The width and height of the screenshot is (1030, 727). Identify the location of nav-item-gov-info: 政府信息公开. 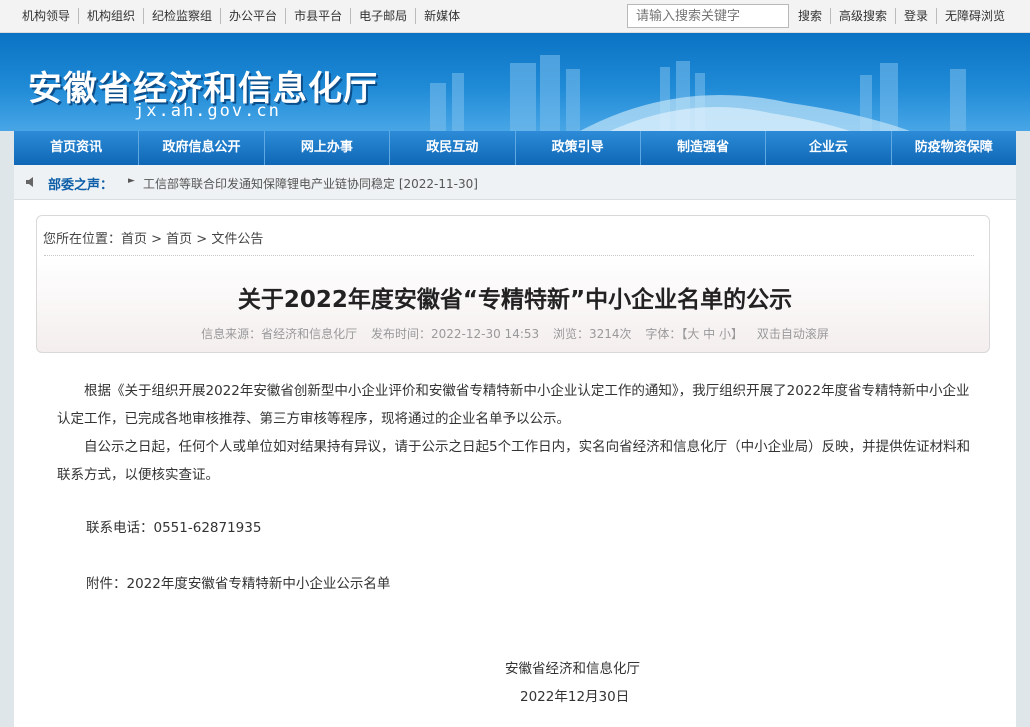
(202, 148).